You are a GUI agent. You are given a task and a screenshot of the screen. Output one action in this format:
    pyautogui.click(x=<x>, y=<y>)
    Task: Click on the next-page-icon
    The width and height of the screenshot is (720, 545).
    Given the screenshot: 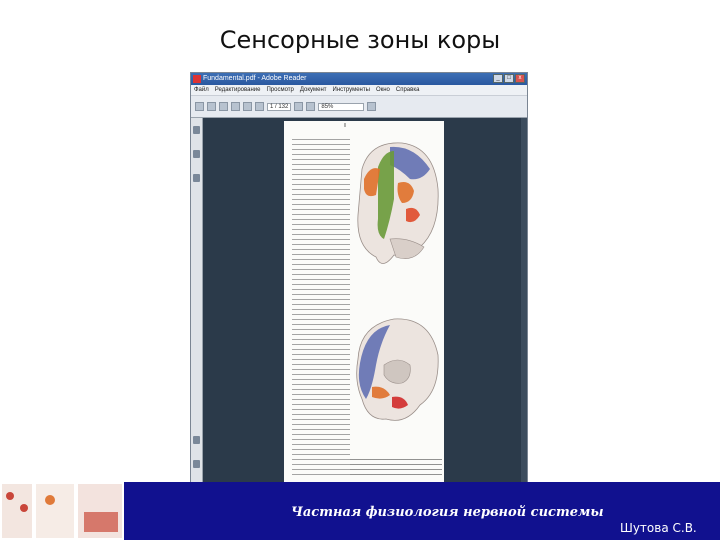 What is the action you would take?
    pyautogui.click(x=259, y=106)
    